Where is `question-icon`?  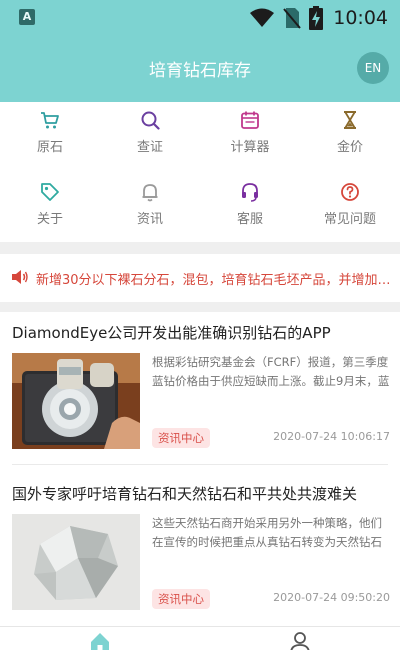
question-icon is located at coordinates (350, 192).